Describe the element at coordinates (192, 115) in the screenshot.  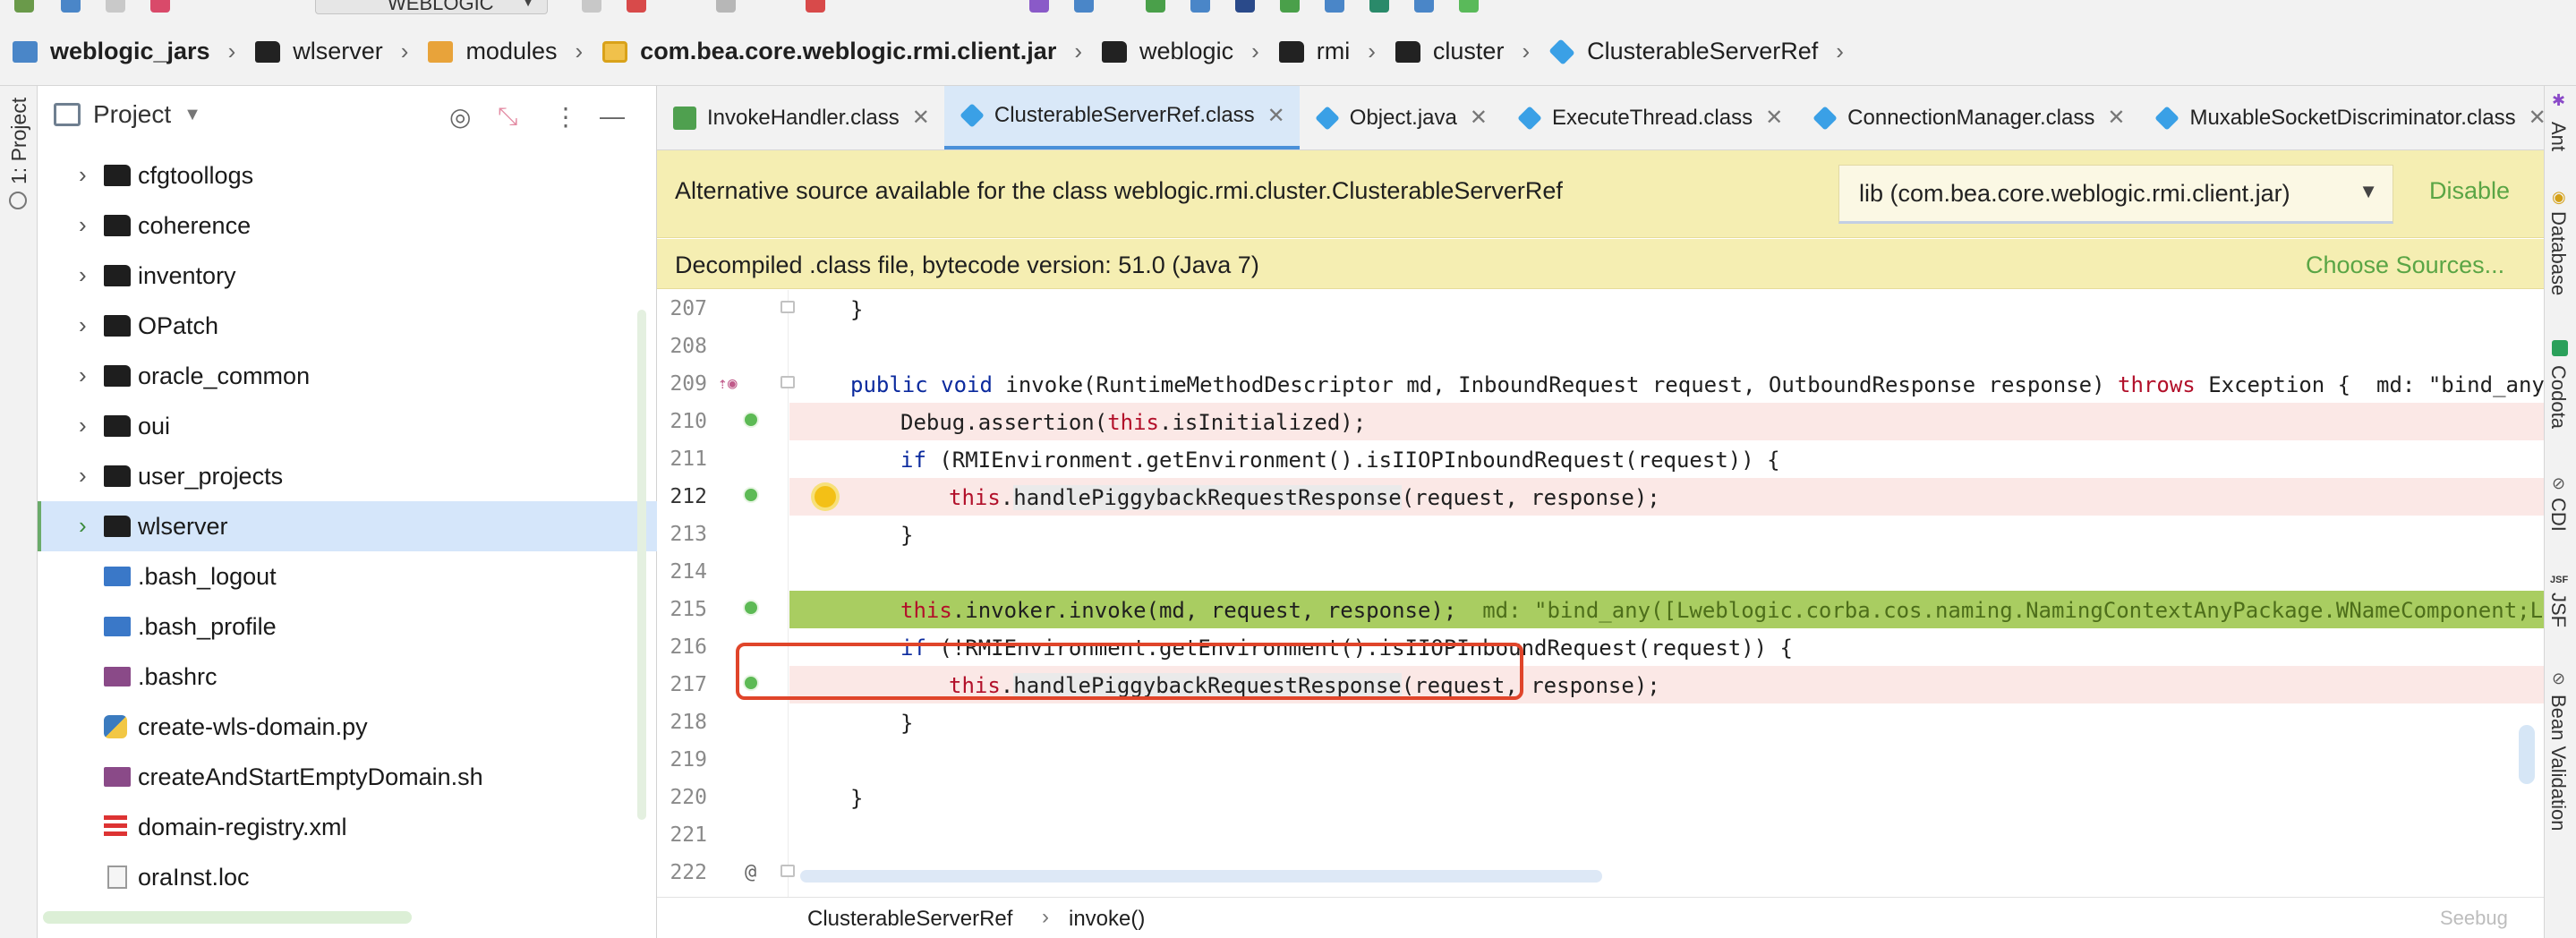
I see `chevron-down-icon: ▼` at that location.